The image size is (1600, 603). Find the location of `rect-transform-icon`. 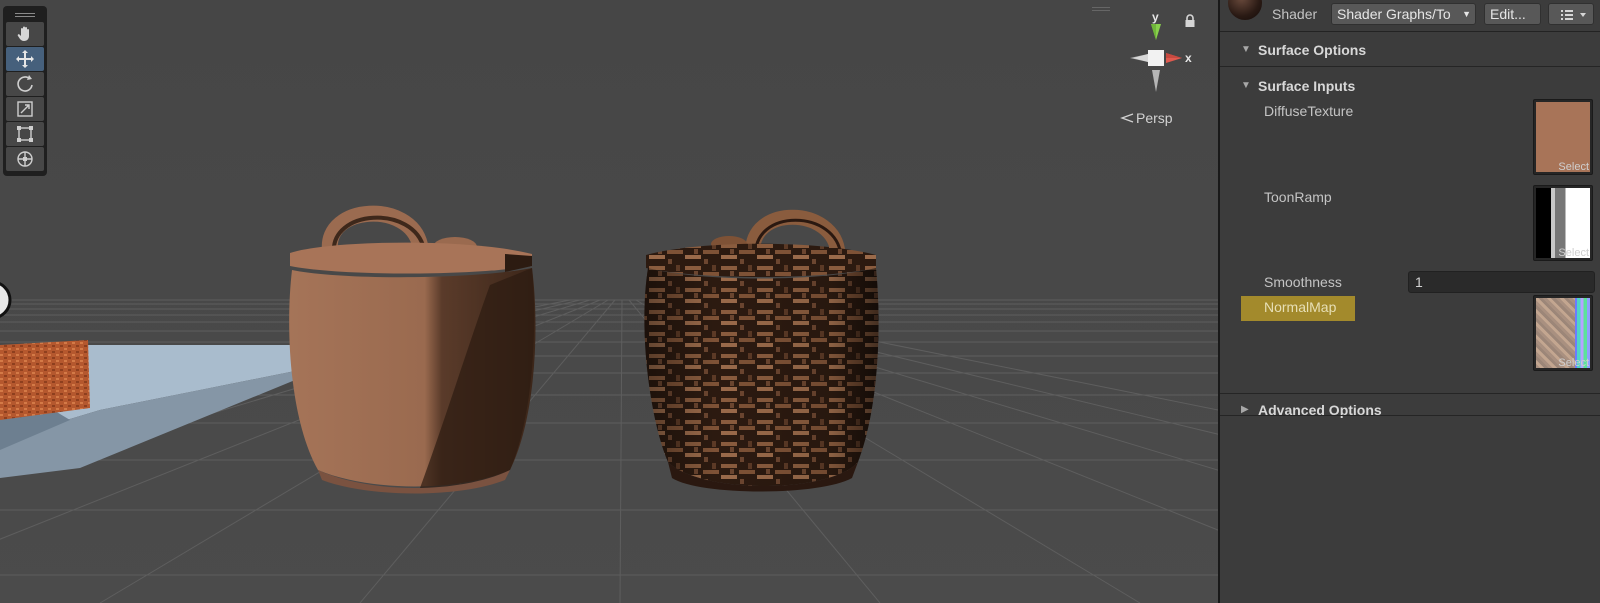

rect-transform-icon is located at coordinates (25, 134).